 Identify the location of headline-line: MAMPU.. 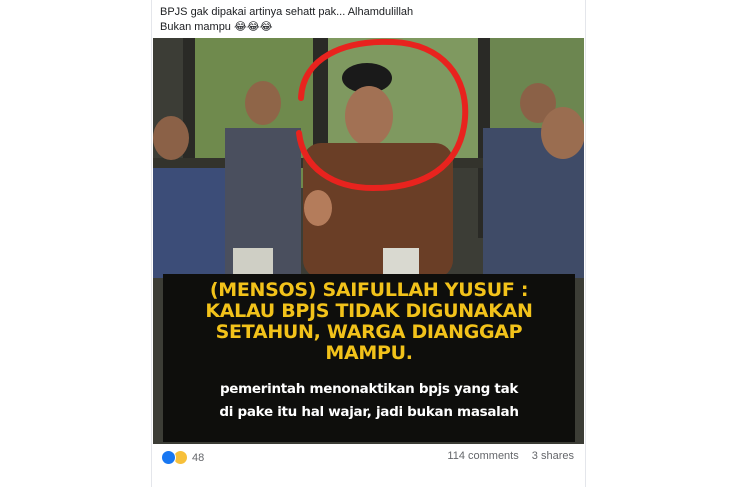
(369, 353).